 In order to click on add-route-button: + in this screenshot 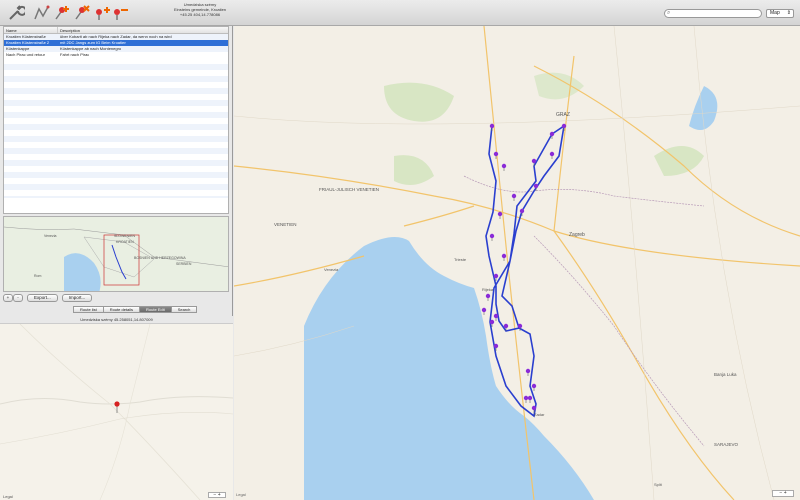, I will do `click(8, 298)`.